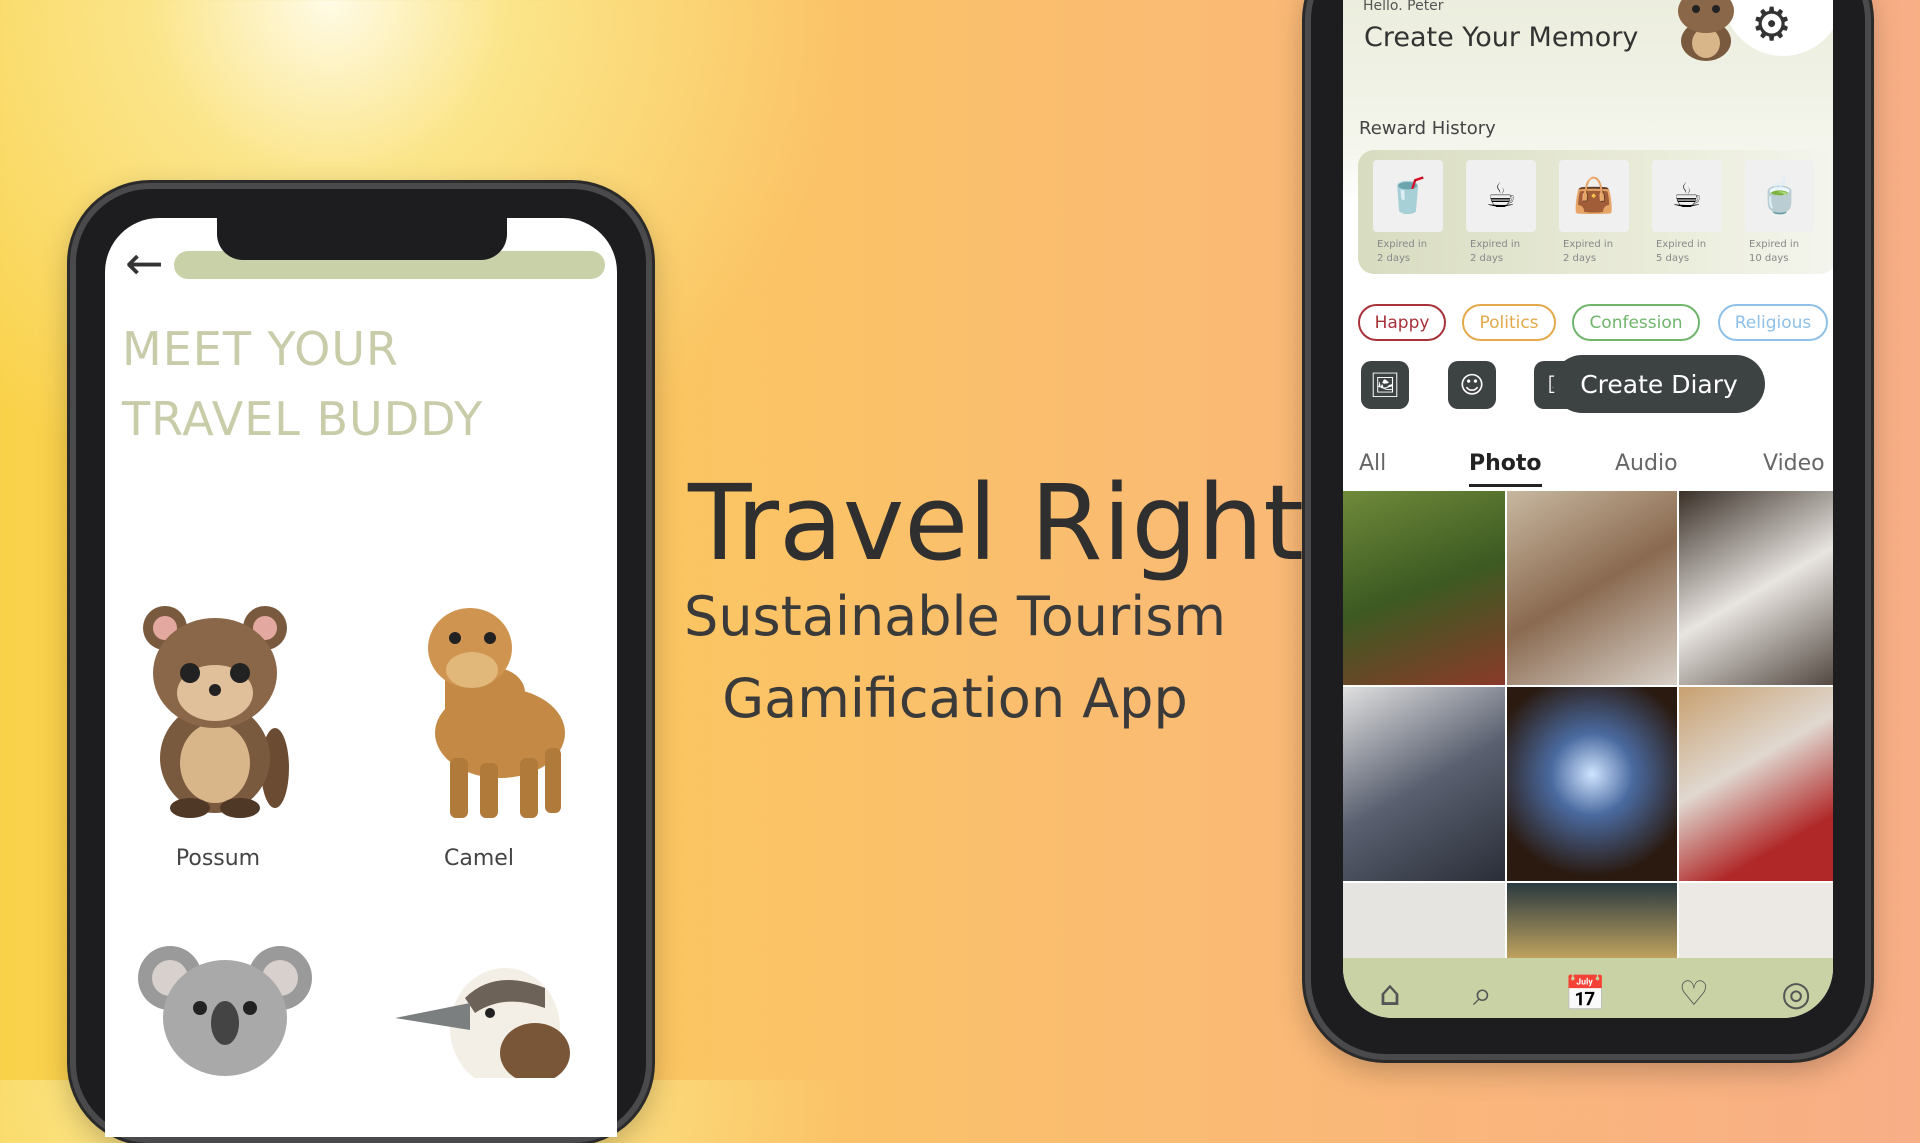  What do you see at coordinates (955, 616) in the screenshot?
I see `app-subtitle: Sustainable Tourism` at bounding box center [955, 616].